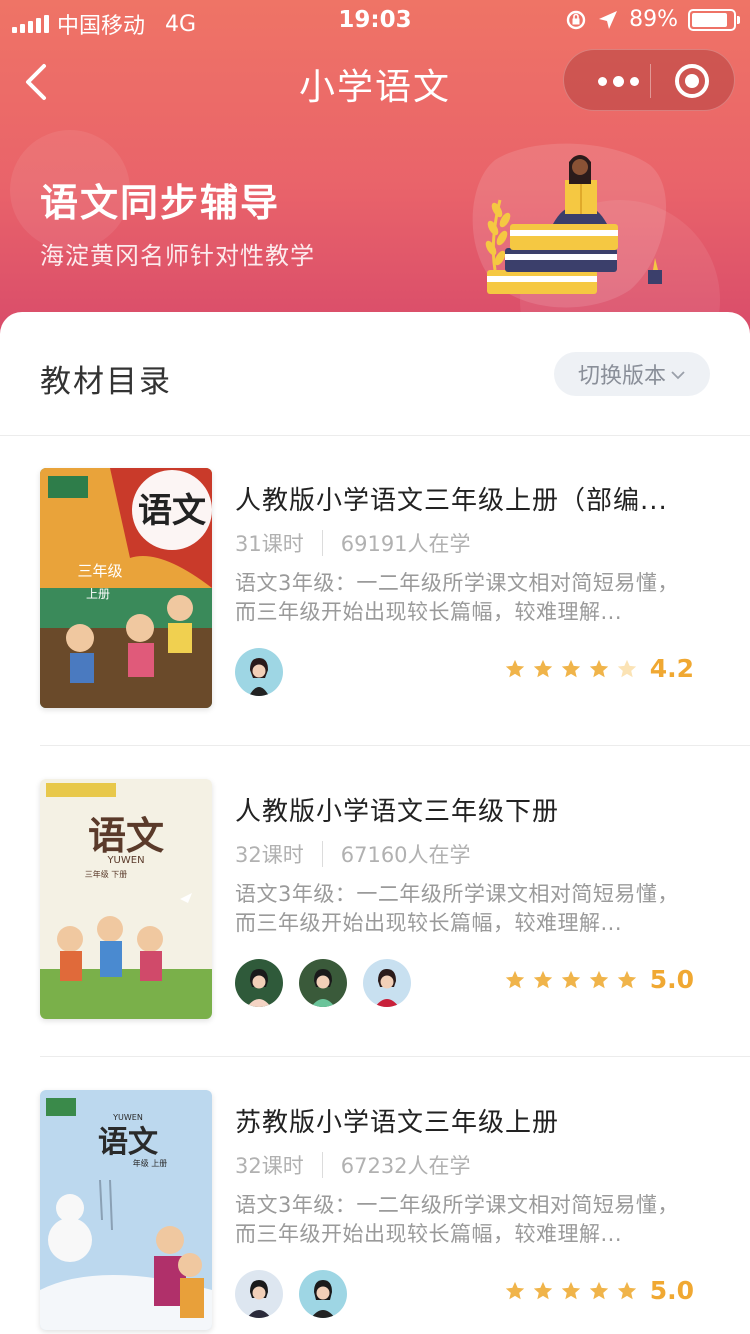 The width and height of the screenshot is (750, 1334). Describe the element at coordinates (405, 1166) in the screenshot. I see `learner-count: 67232人在学` at that location.